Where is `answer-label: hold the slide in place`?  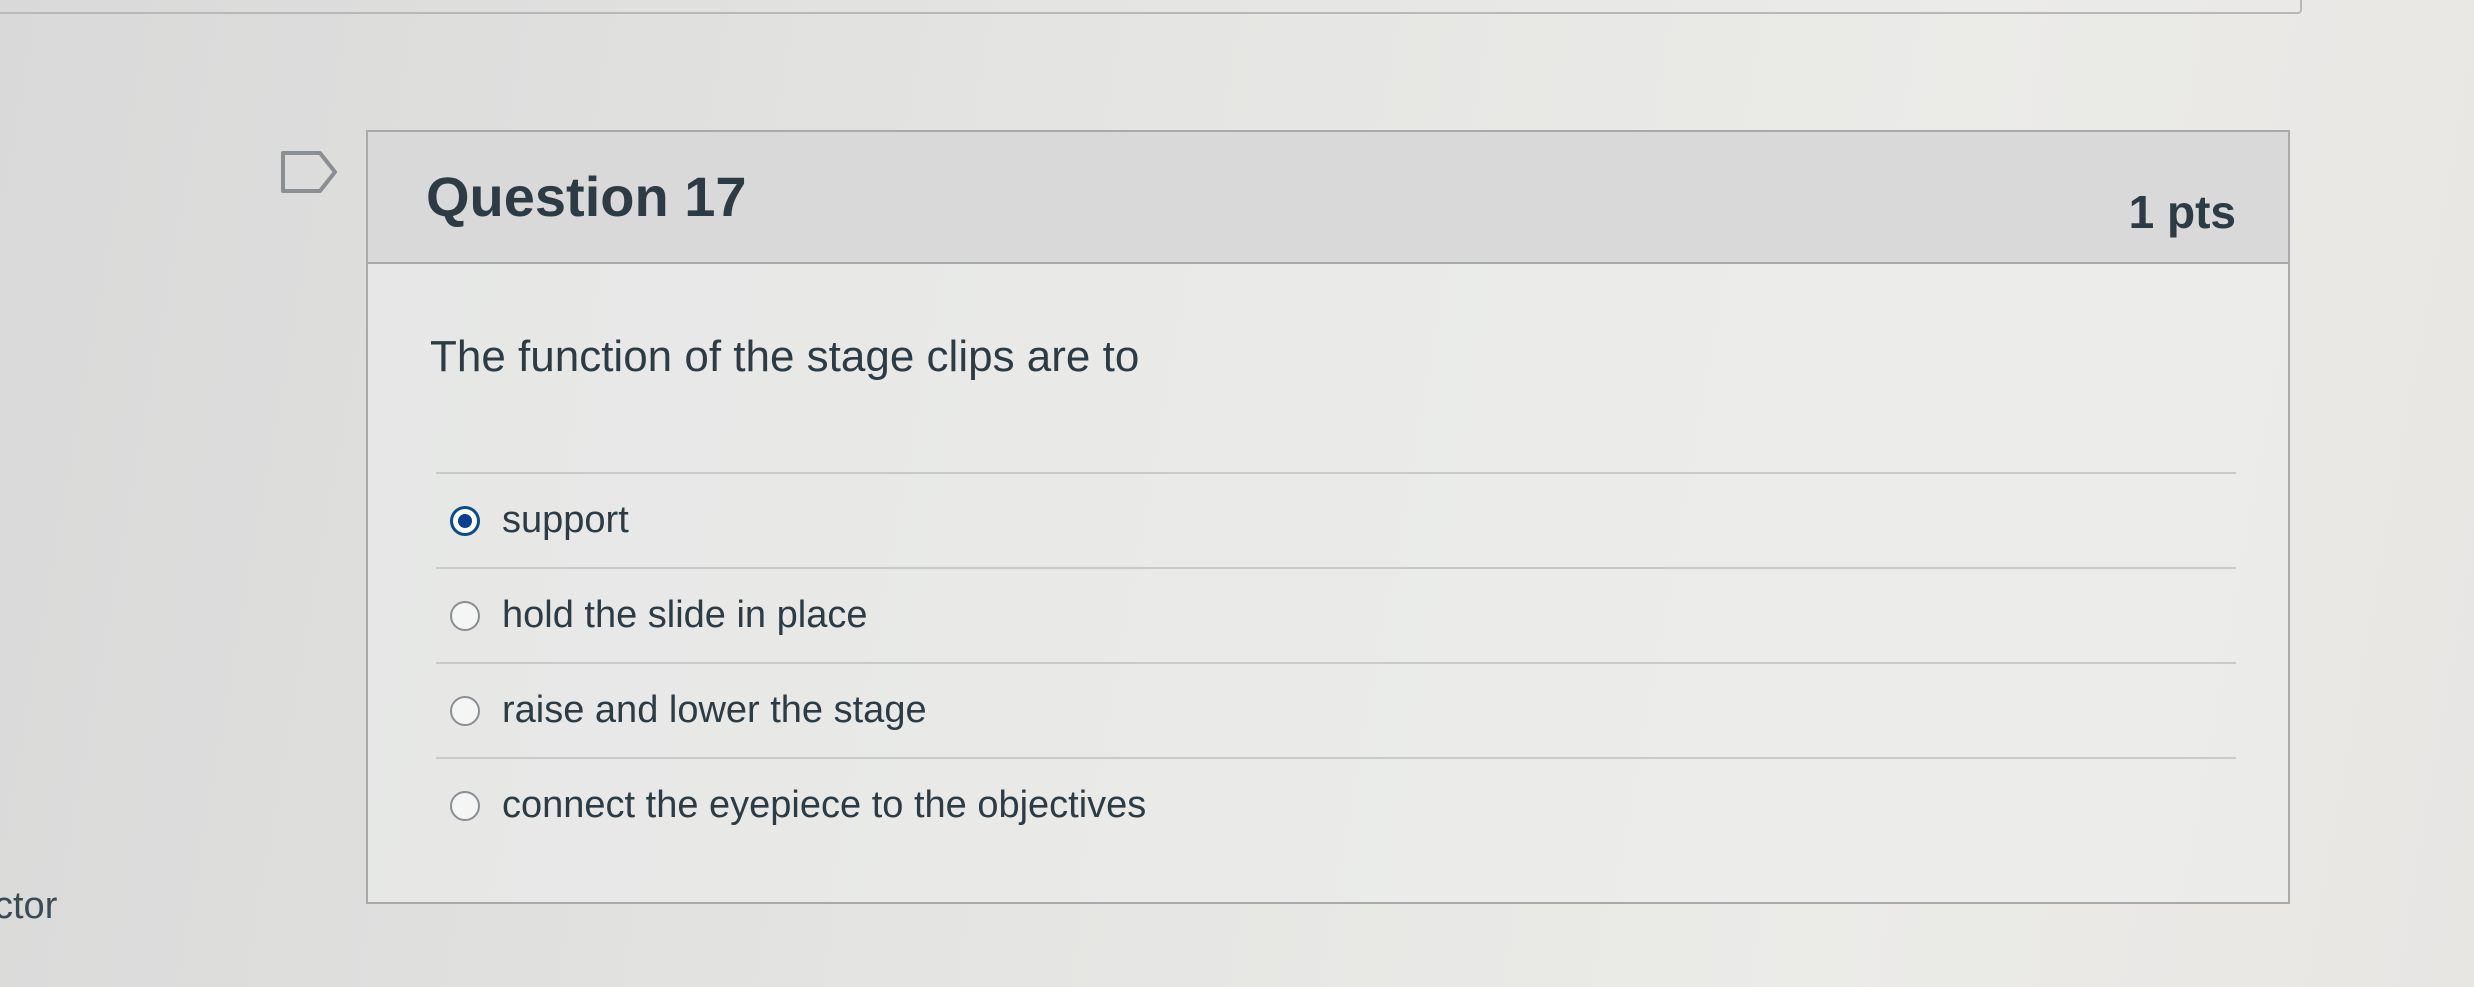
answer-label: hold the slide in place is located at coordinates (684, 615).